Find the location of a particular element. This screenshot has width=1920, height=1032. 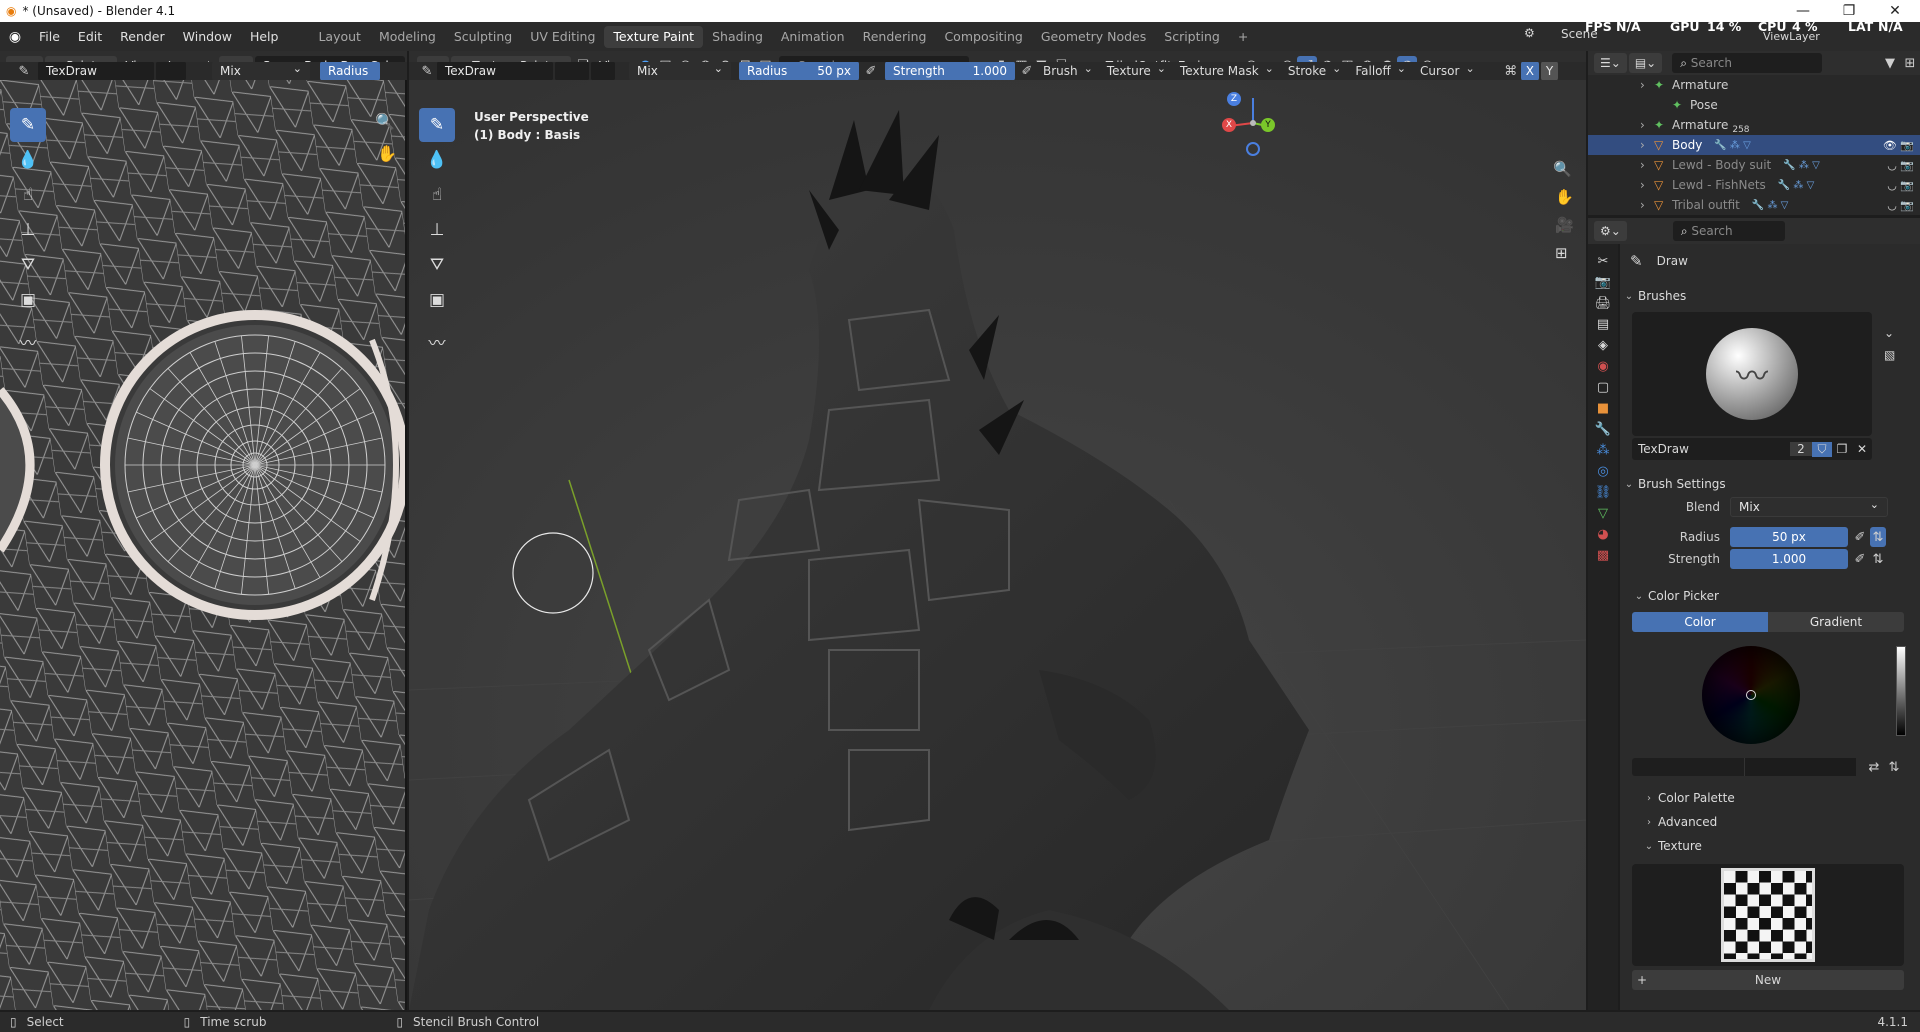

particles-tab-icon: ⁂ is located at coordinates (1603, 450).